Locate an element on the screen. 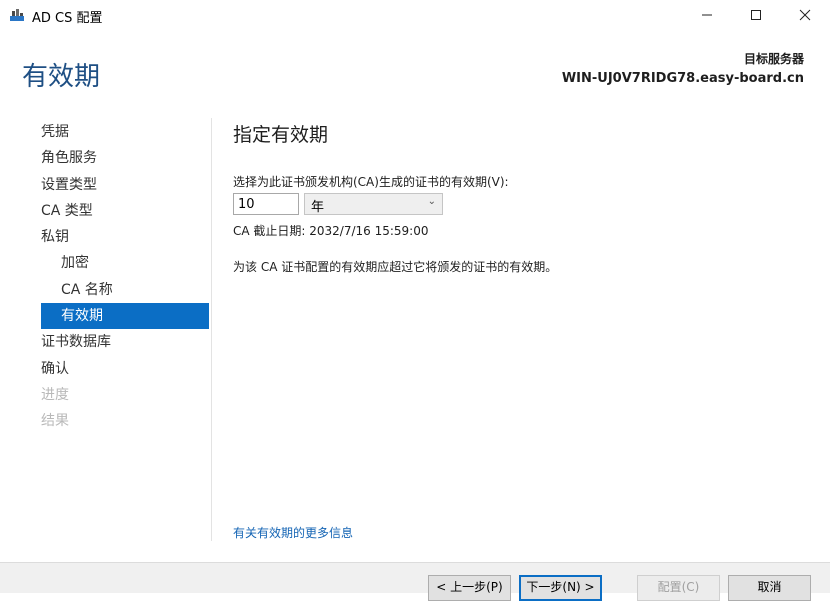 The height and width of the screenshot is (601, 830). minimize-button is located at coordinates (707, 15).